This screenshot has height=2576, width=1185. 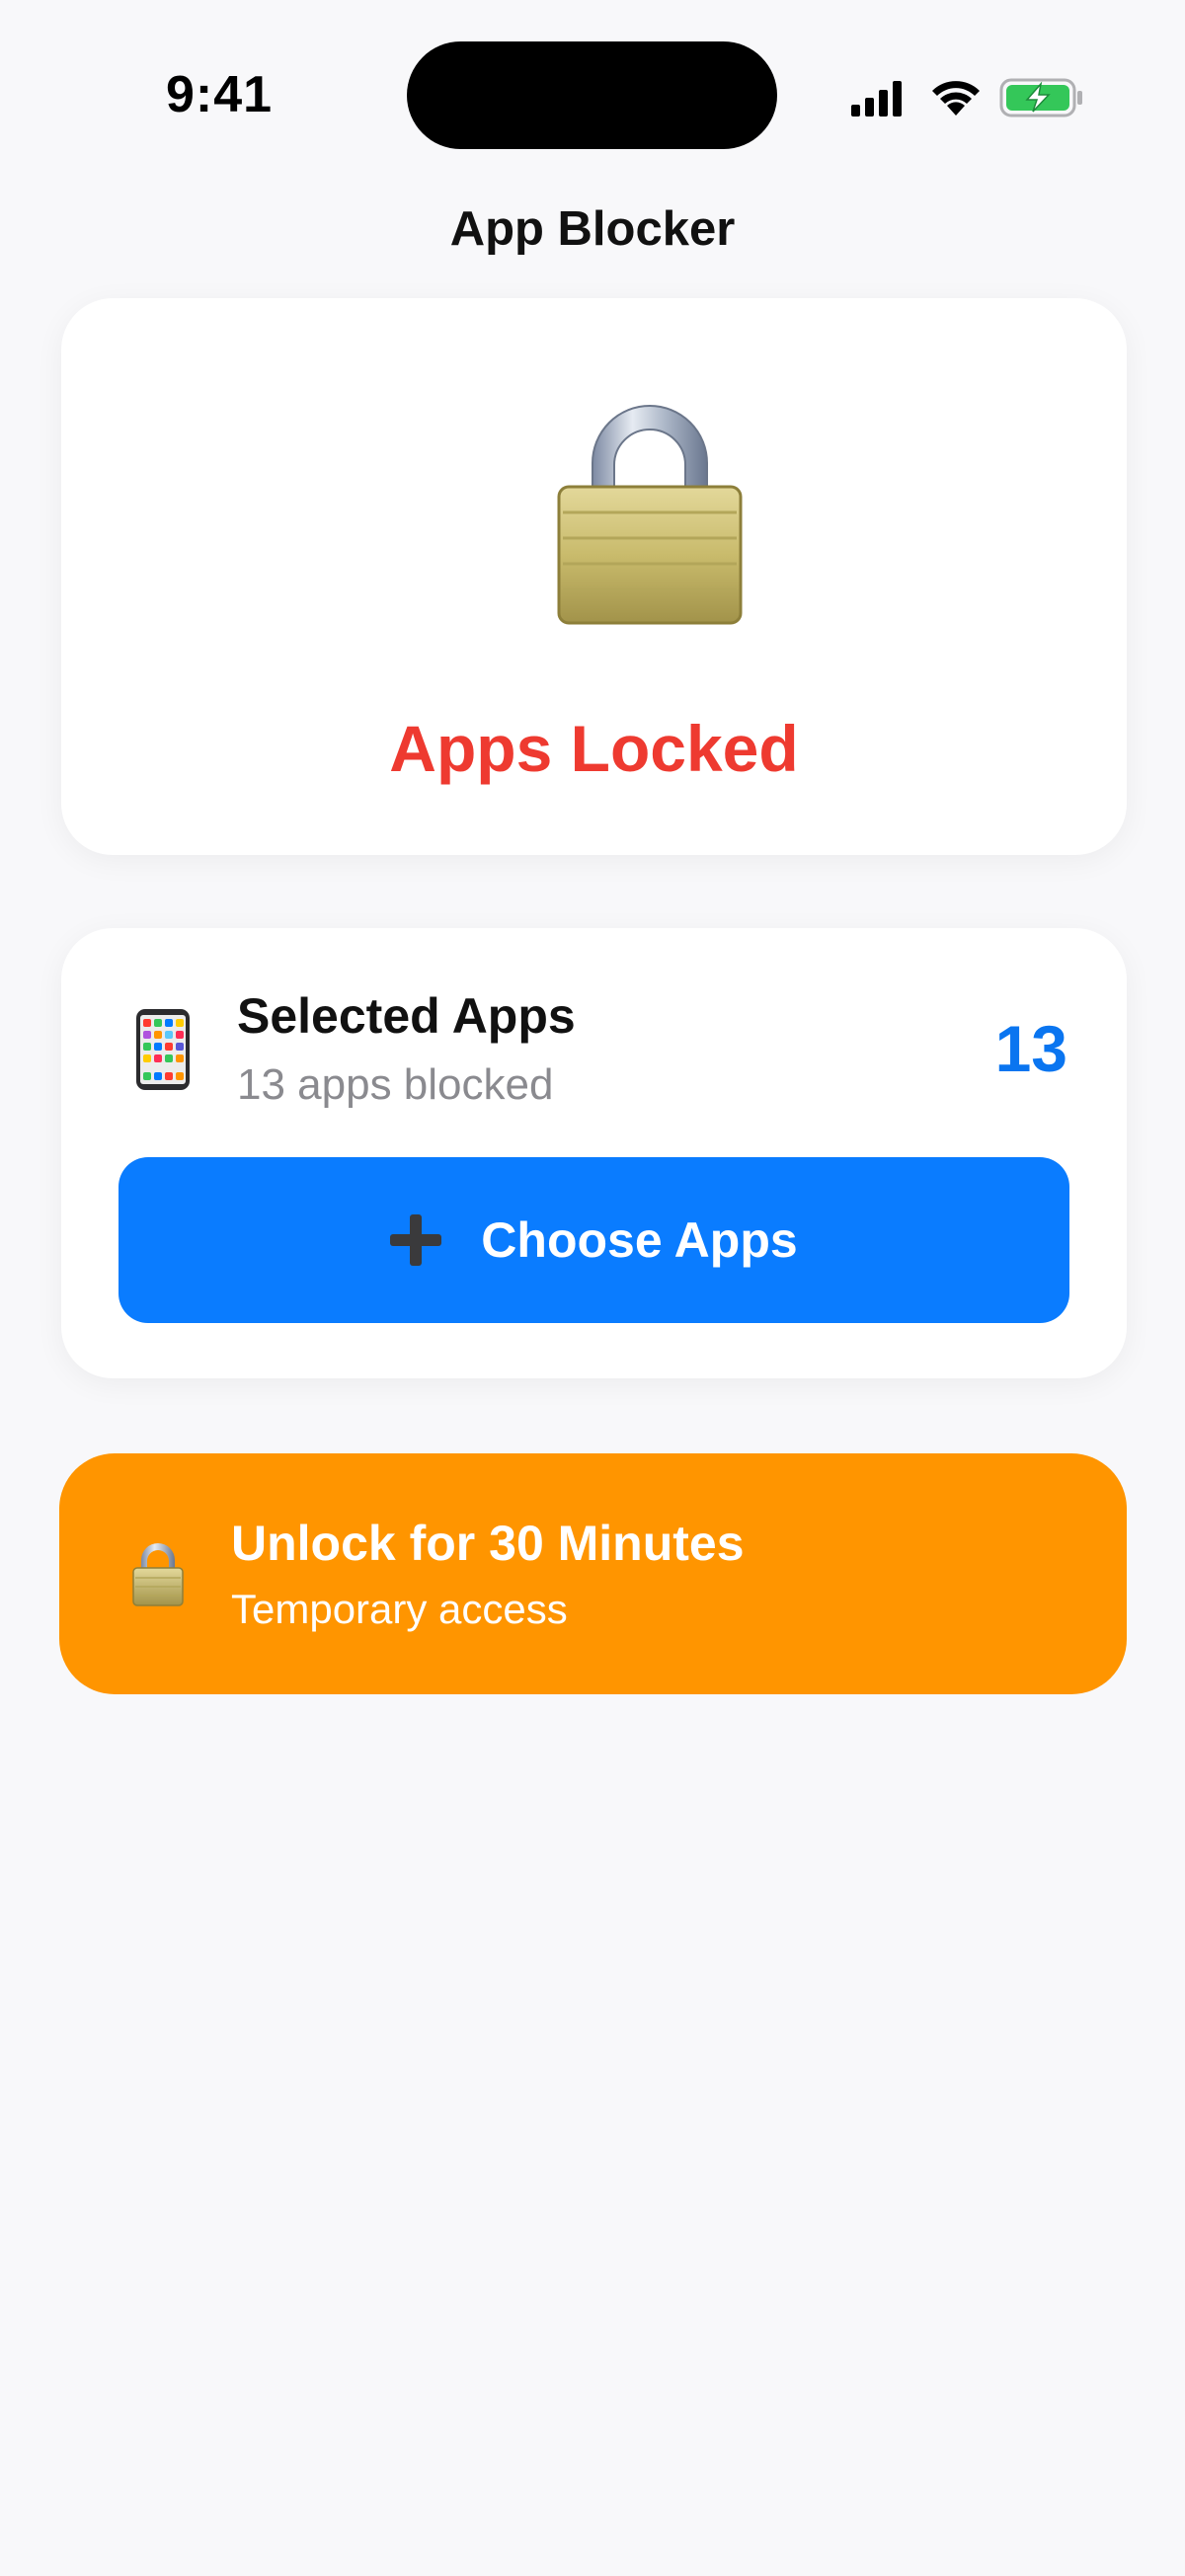 What do you see at coordinates (1041, 97) in the screenshot?
I see `battery-charging-icon` at bounding box center [1041, 97].